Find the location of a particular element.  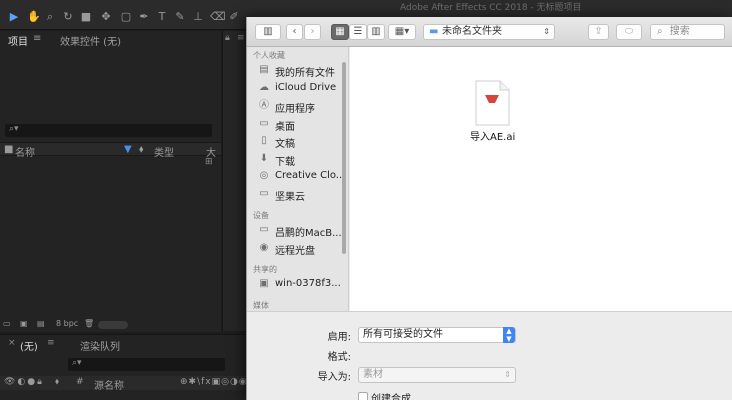

timeline-column-header: 👁︎◐●🔒︎ ⬧ # 源名称 ⊕✱\fx▣◎◑◉ is located at coordinates (124, 384).